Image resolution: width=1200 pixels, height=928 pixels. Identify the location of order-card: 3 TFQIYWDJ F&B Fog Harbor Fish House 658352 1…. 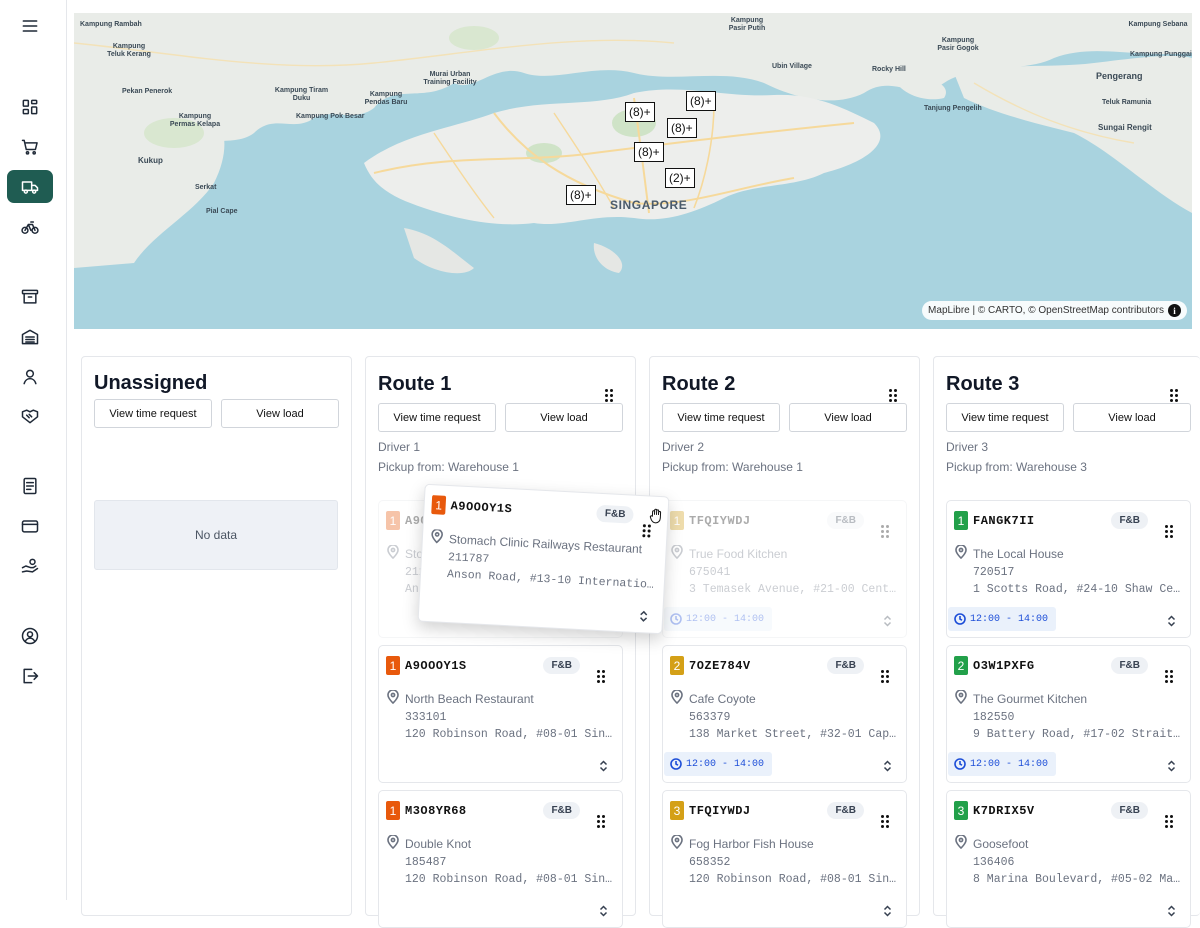
(784, 859).